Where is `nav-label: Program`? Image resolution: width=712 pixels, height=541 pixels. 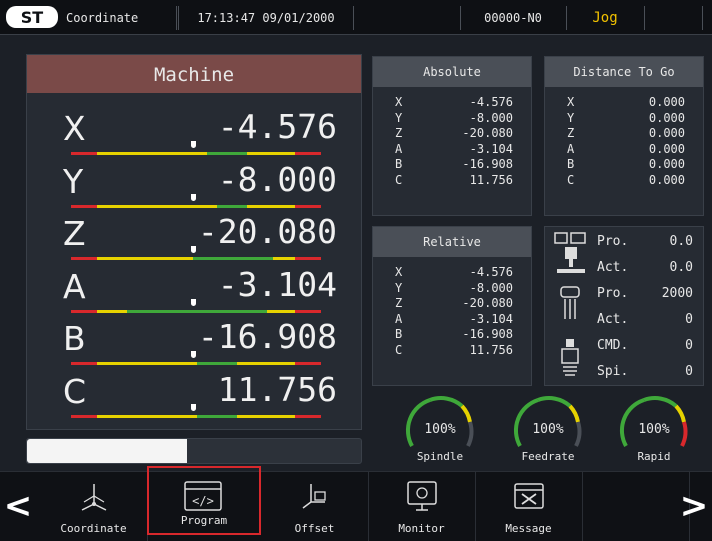 nav-label: Program is located at coordinates (204, 520).